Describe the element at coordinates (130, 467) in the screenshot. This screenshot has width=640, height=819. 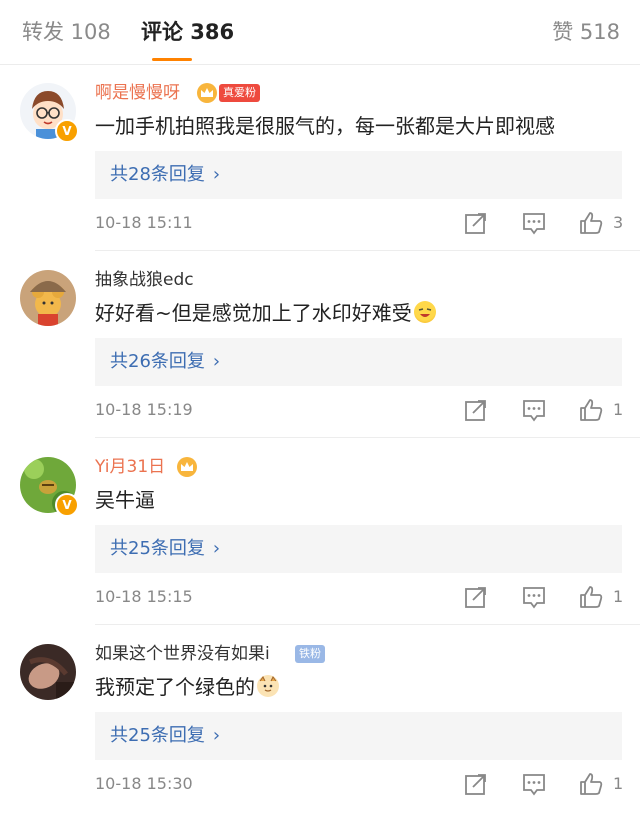
I see `username: Yi月31日` at that location.